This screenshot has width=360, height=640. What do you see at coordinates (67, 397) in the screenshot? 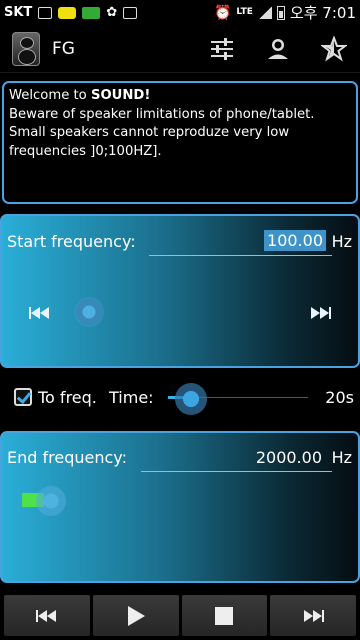
I see `to-freq-label: To freq.` at bounding box center [67, 397].